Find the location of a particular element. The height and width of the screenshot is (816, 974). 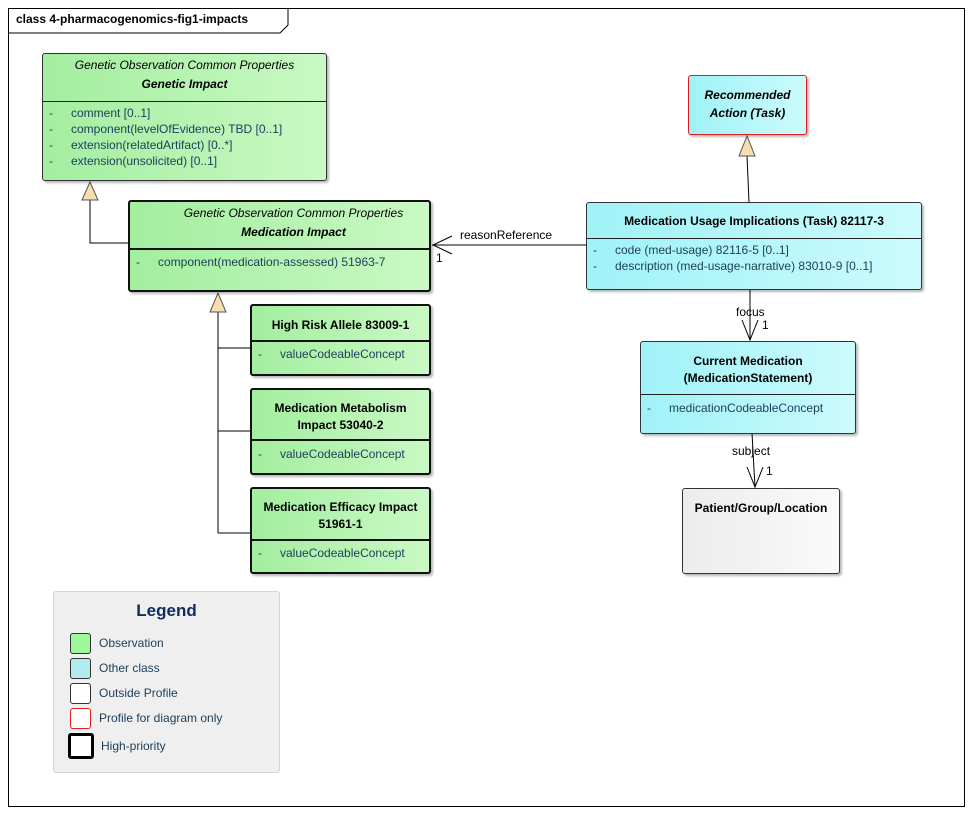

class-name-line2: (MedicationStatement) is located at coordinates (748, 378).